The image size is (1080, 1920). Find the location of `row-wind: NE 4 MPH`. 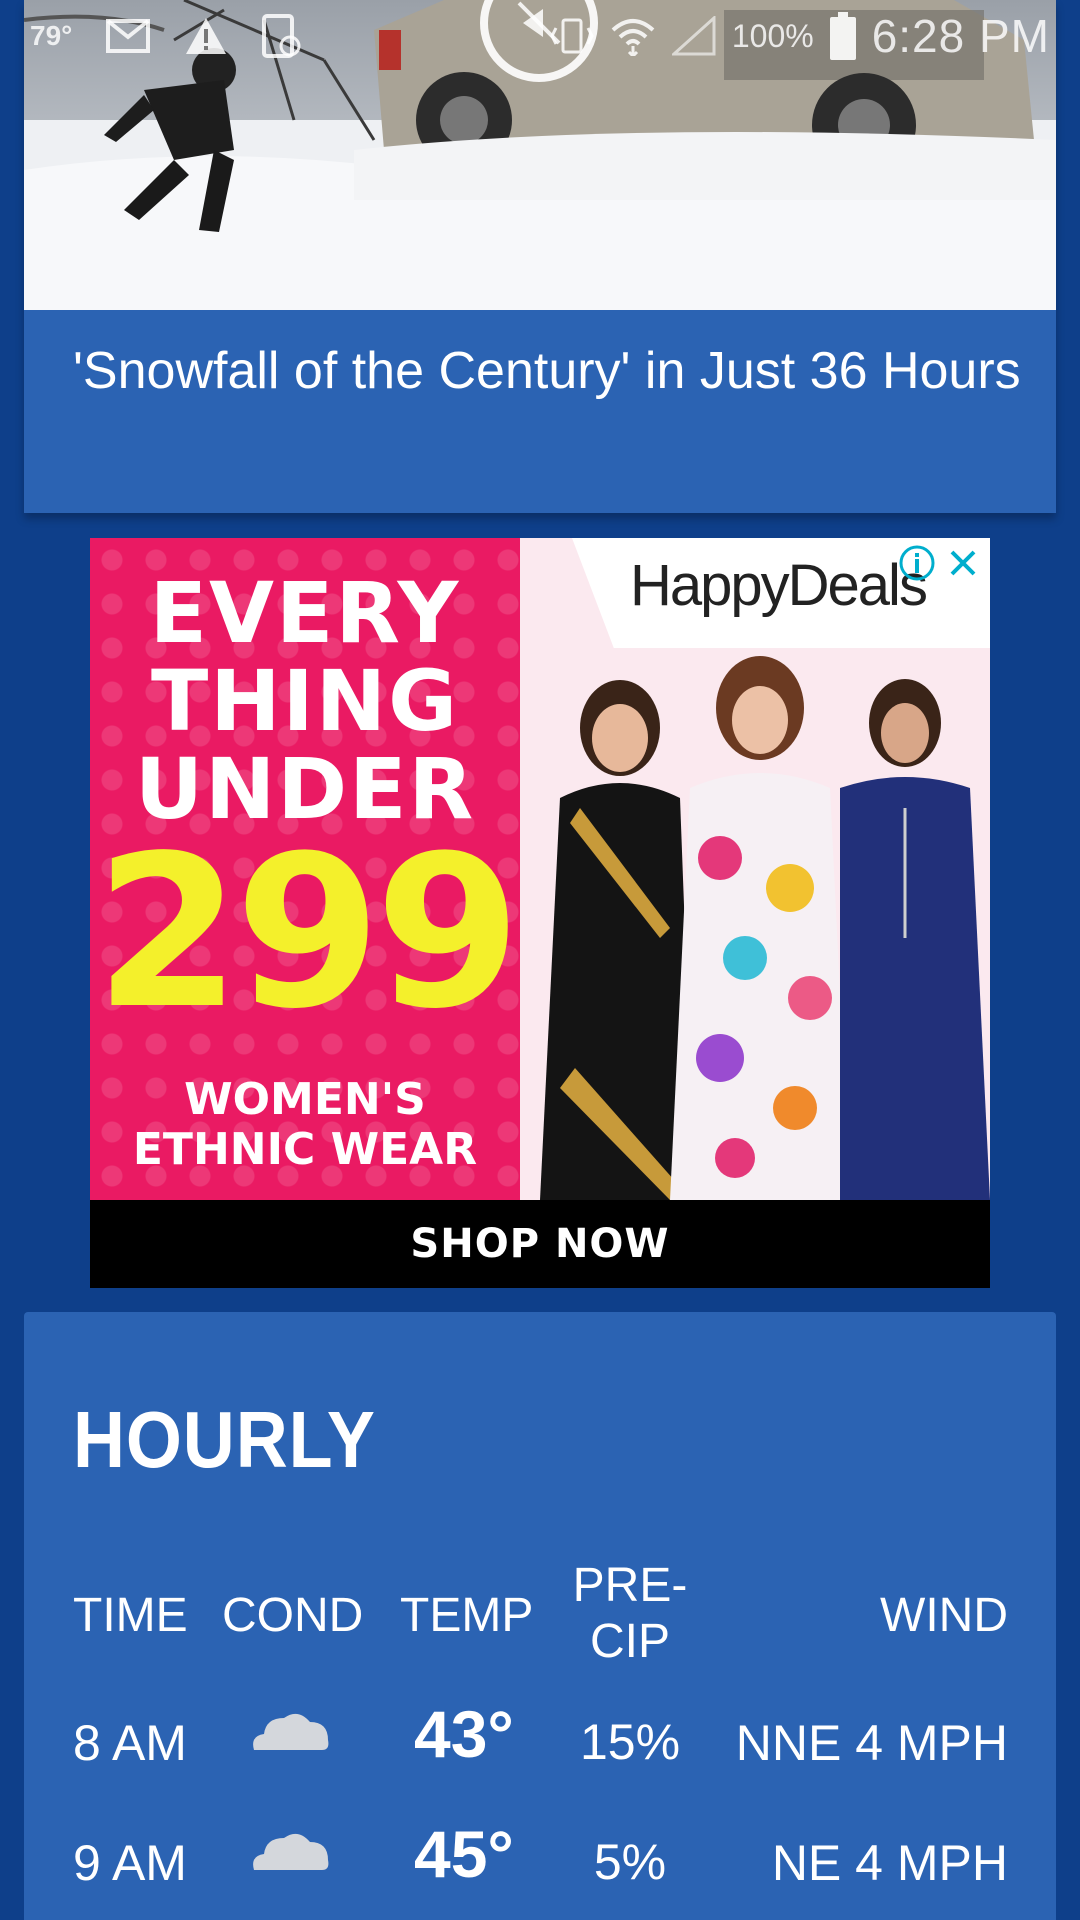

row-wind: NE 4 MPH is located at coordinates (889, 1863).